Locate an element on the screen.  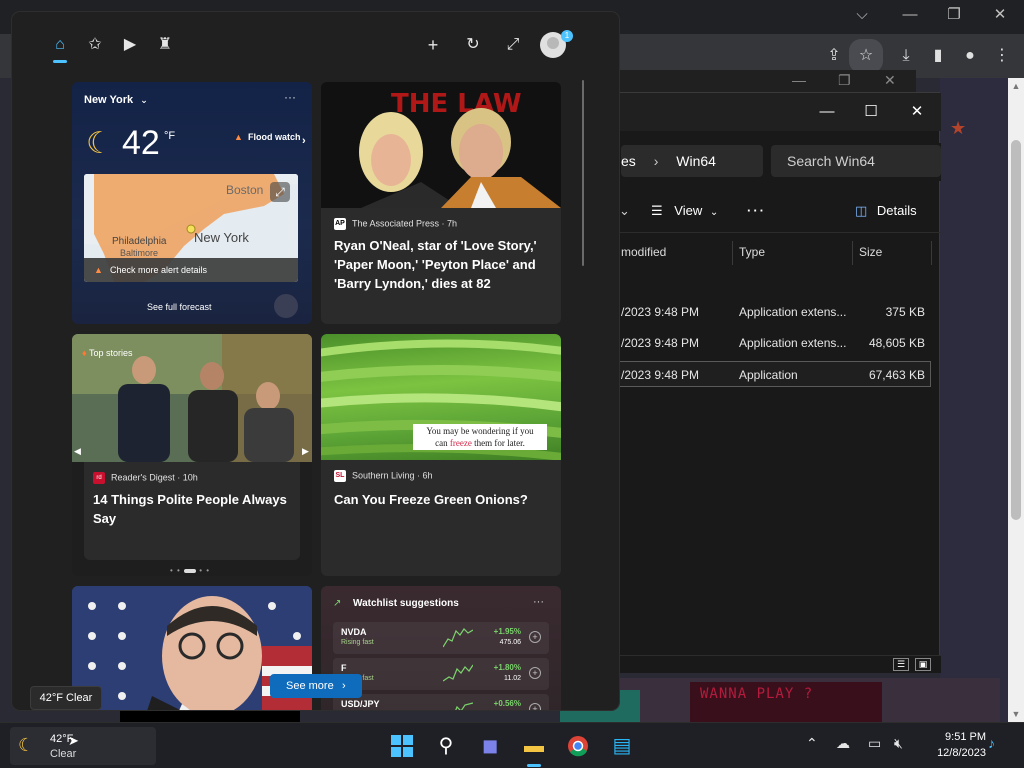
chrome-icon is located at coordinates (578, 746).